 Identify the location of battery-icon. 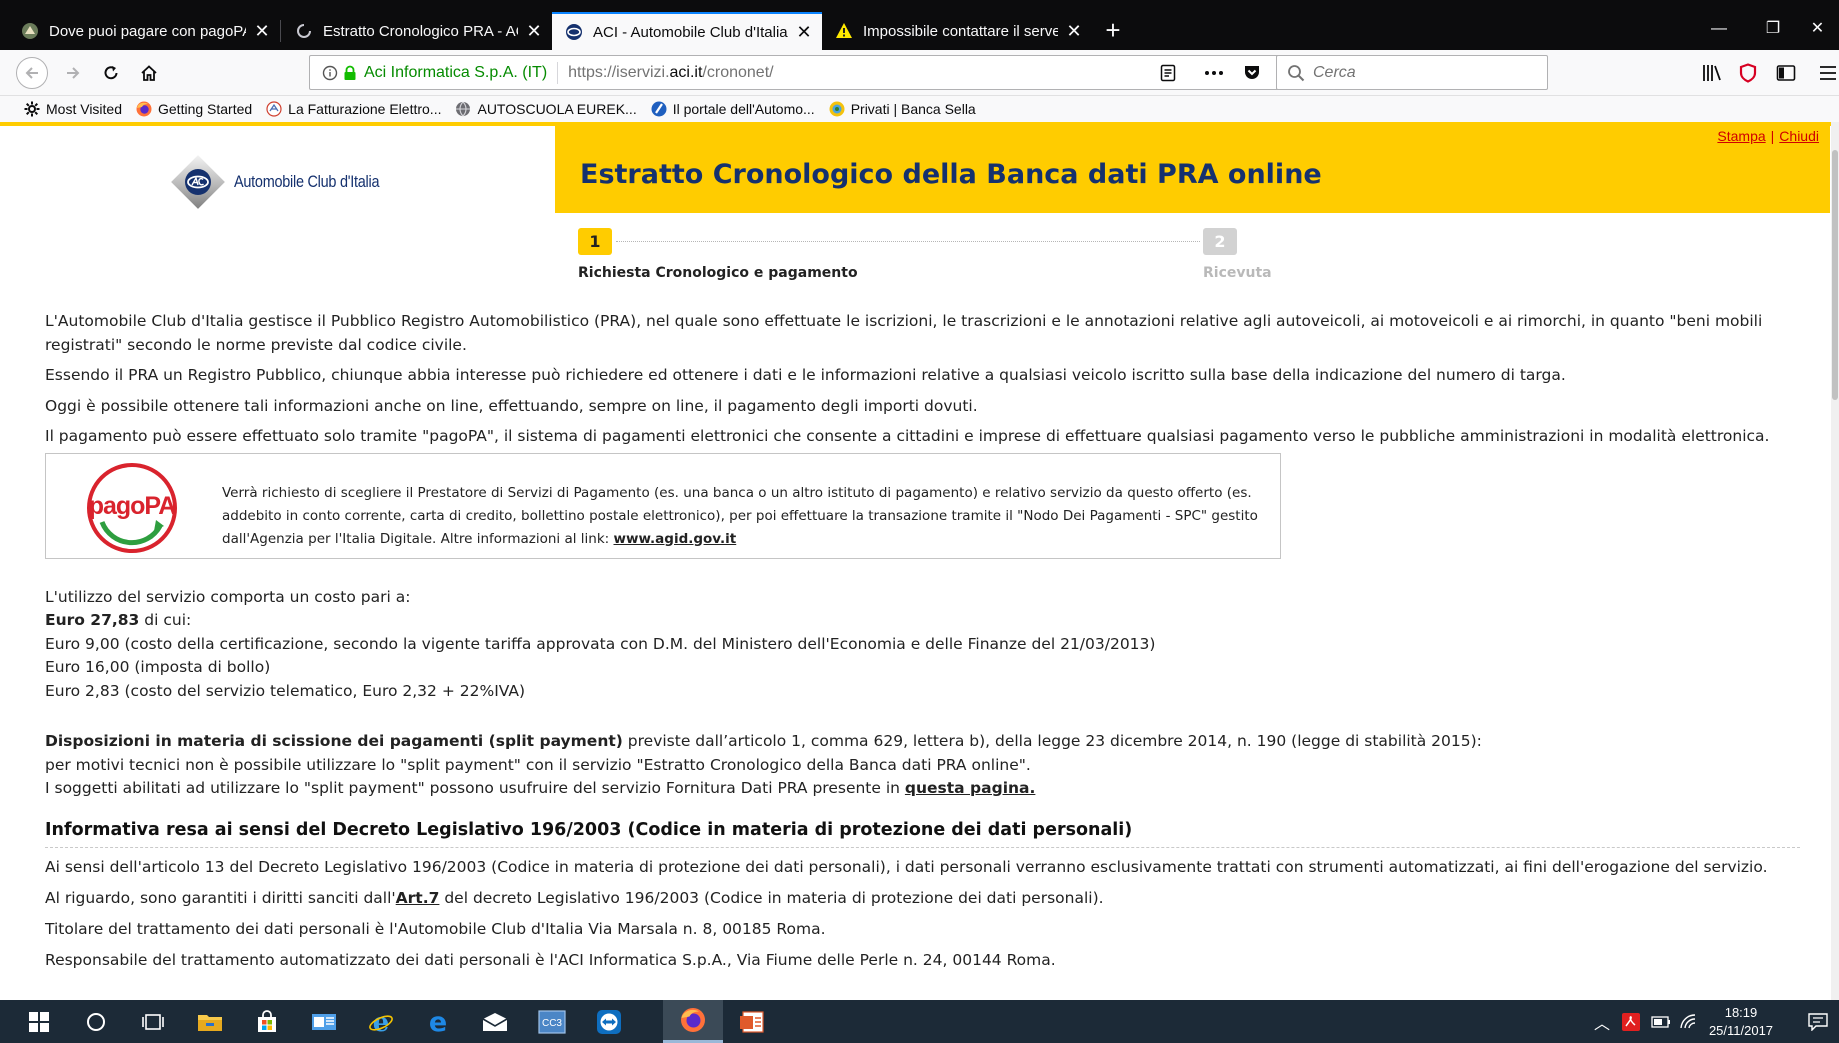
(1661, 1021).